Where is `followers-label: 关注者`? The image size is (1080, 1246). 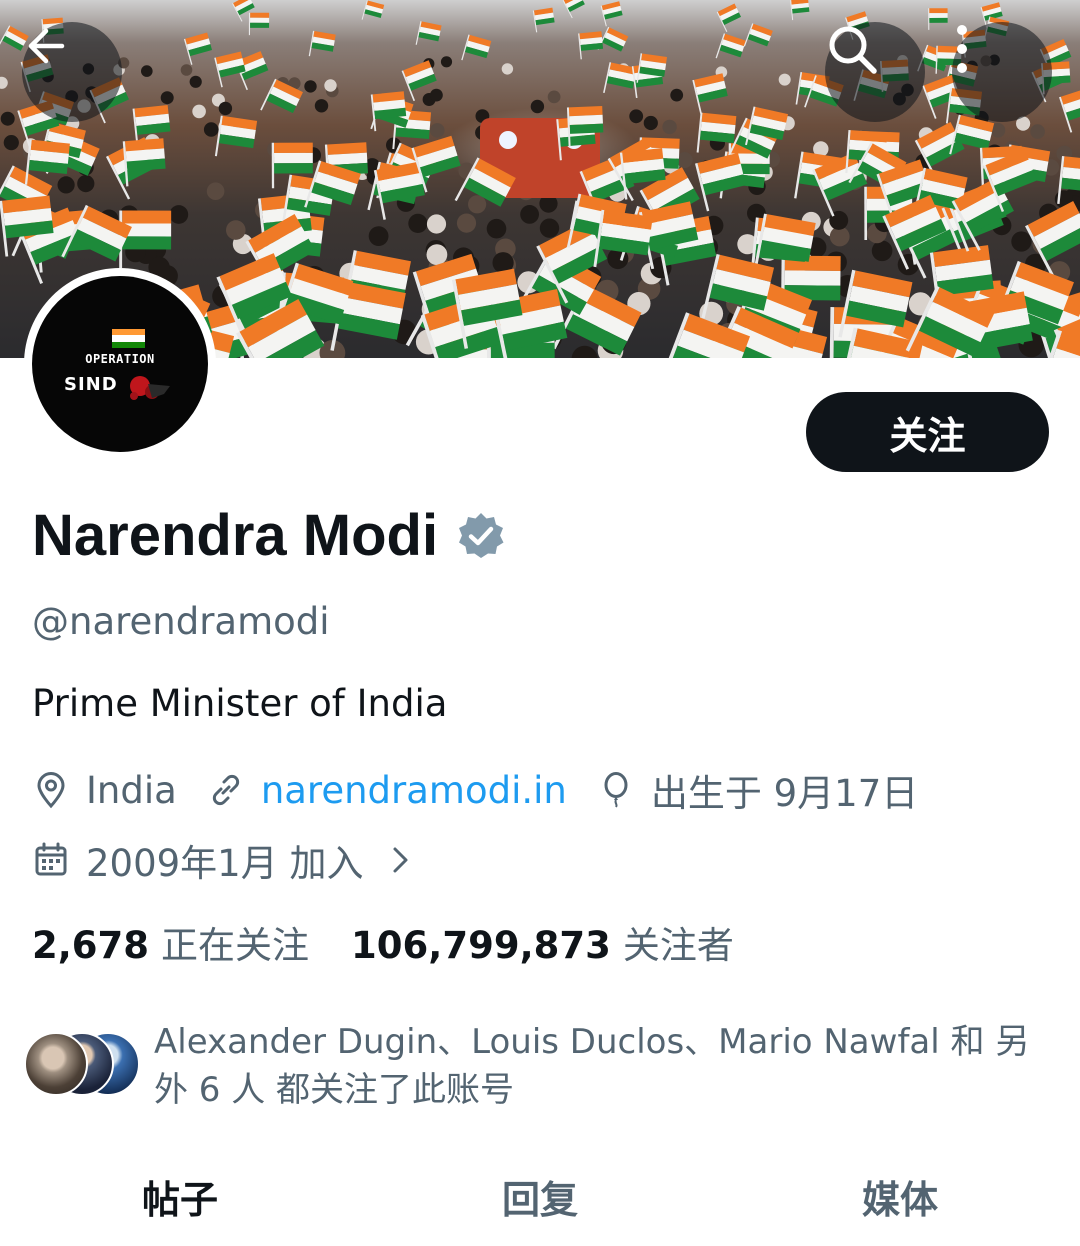 followers-label: 关注者 is located at coordinates (678, 945).